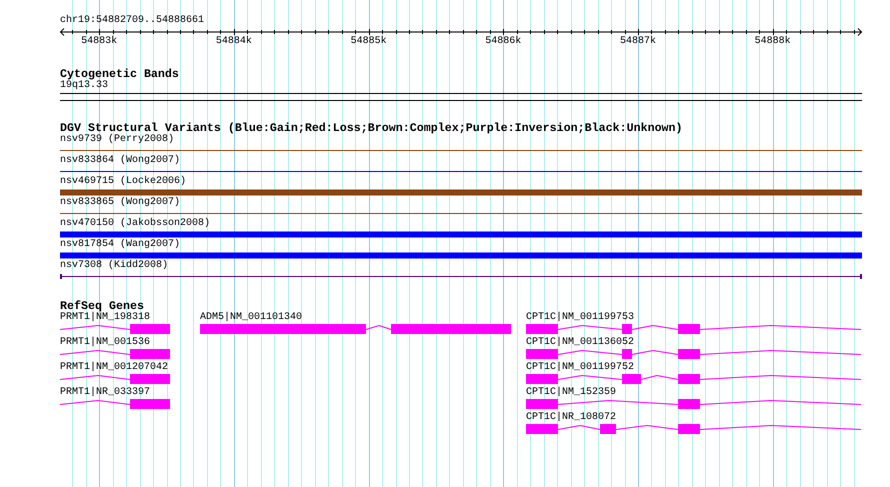  What do you see at coordinates (580, 318) in the screenshot?
I see `gene-label: CPT1C|NM_001199753` at bounding box center [580, 318].